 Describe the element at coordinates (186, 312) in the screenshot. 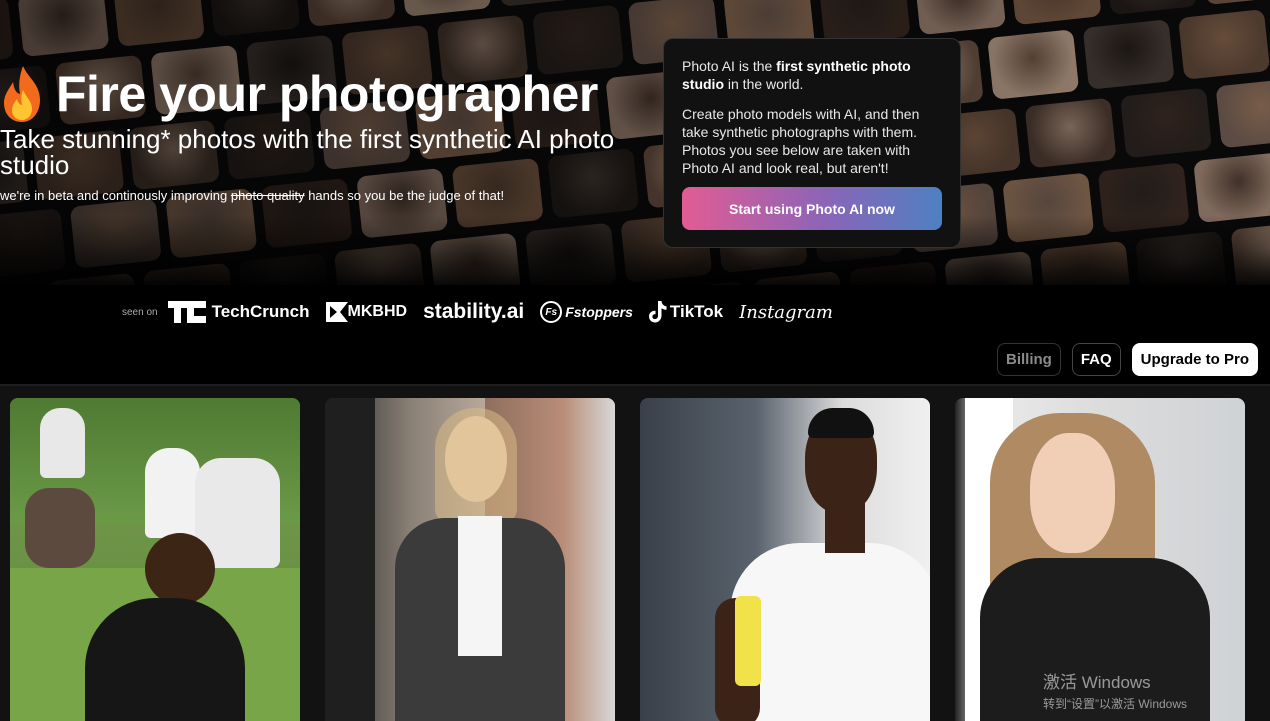

I see `techcrunch-icon` at that location.